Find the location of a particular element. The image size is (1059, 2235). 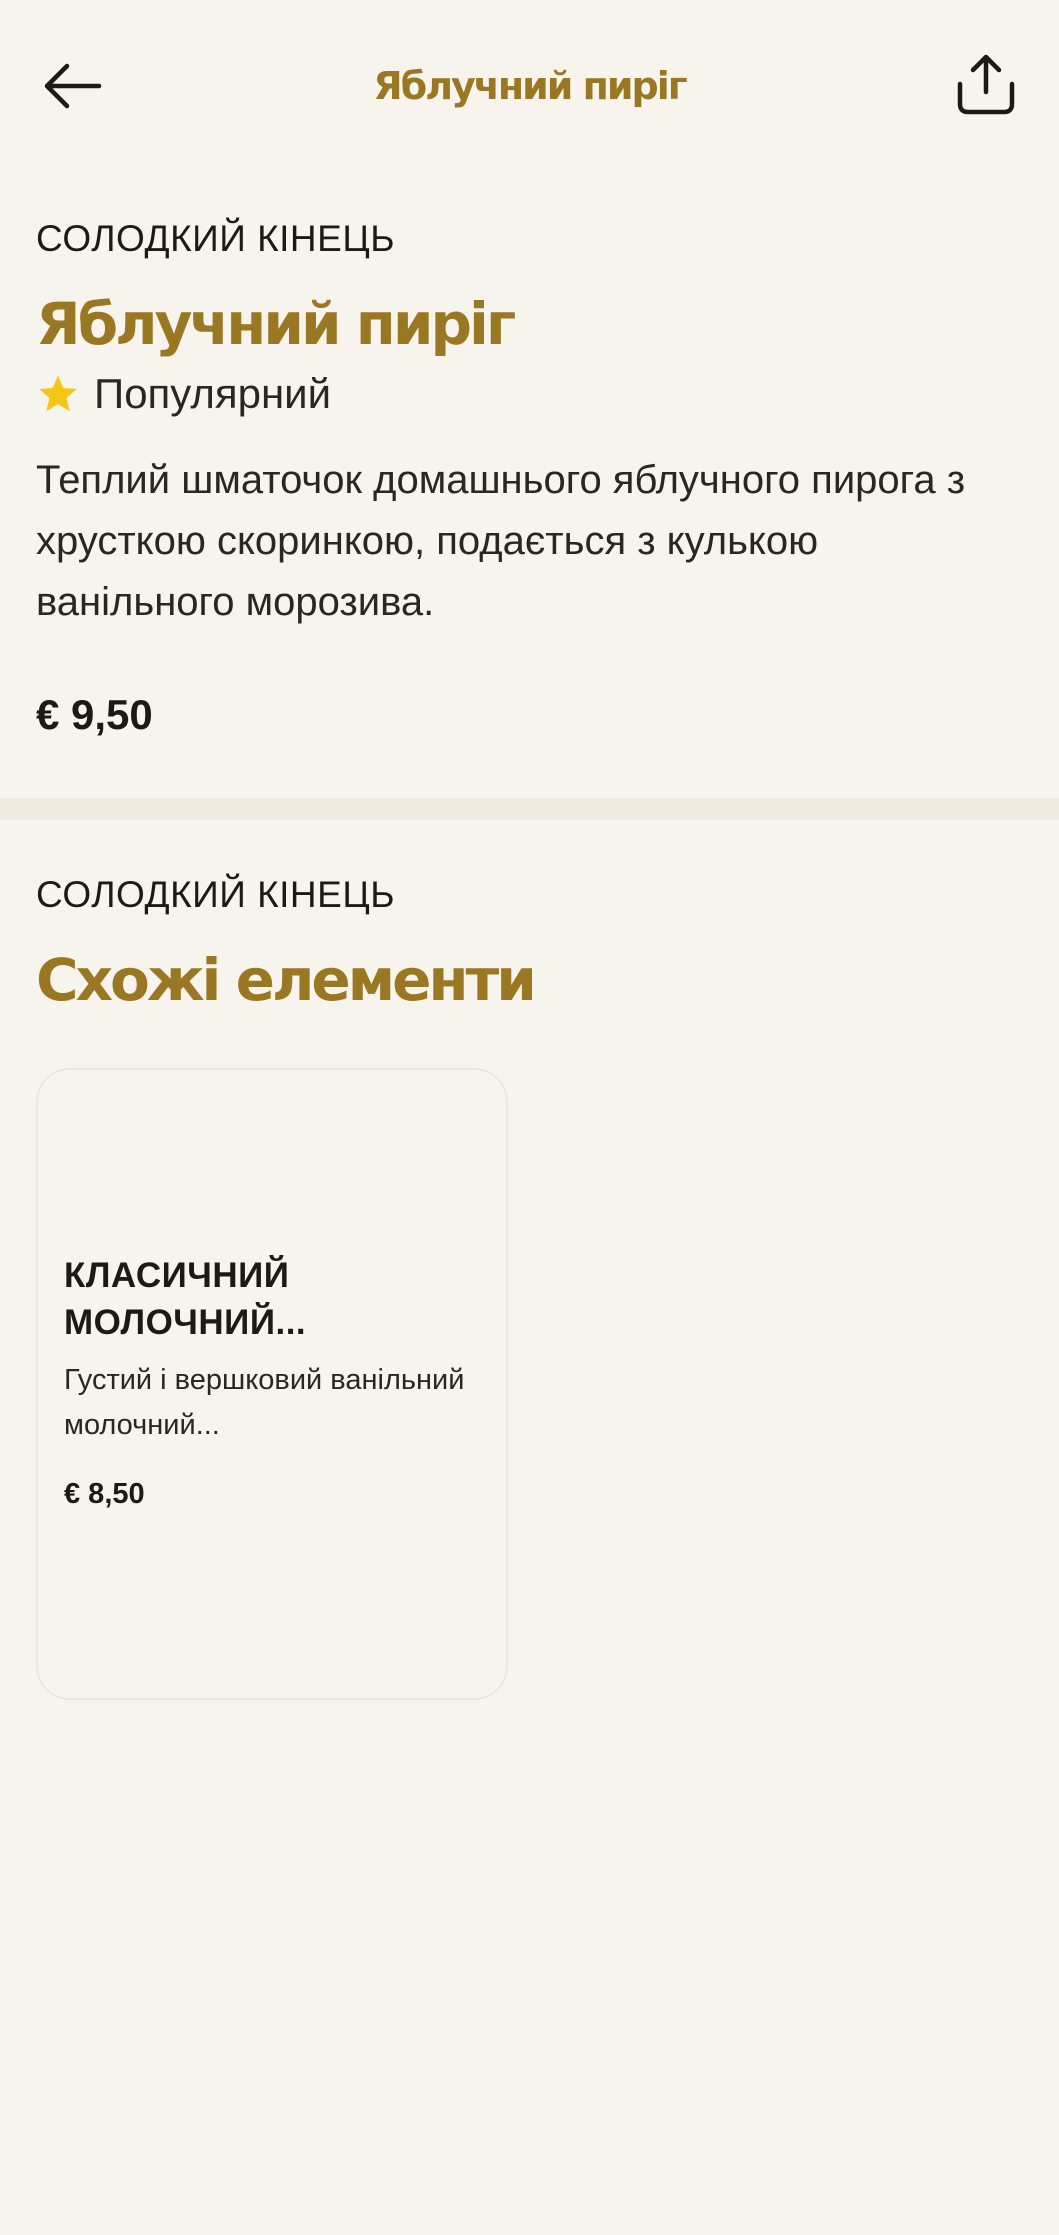

arrow-left-icon is located at coordinates (73, 86).